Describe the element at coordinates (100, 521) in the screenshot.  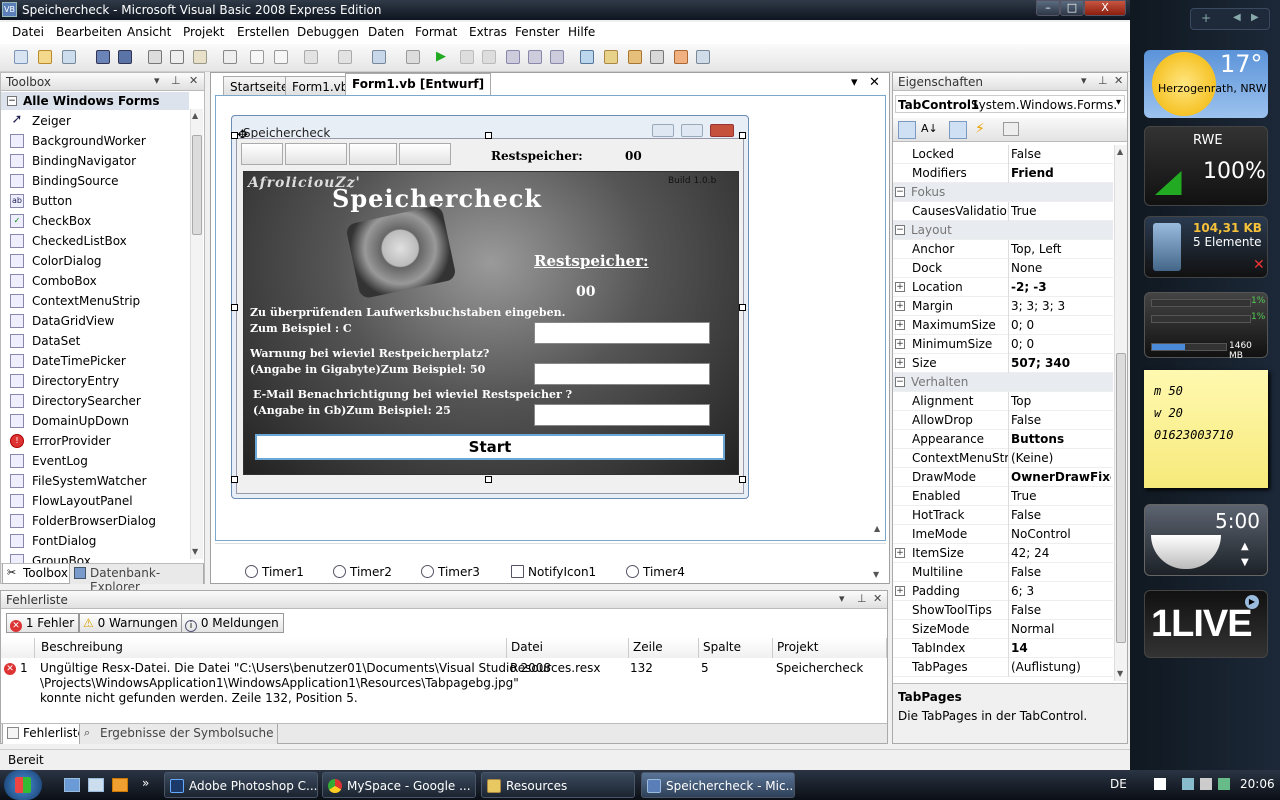
I see `toolbox-item: FolderBrowserDialog` at that location.